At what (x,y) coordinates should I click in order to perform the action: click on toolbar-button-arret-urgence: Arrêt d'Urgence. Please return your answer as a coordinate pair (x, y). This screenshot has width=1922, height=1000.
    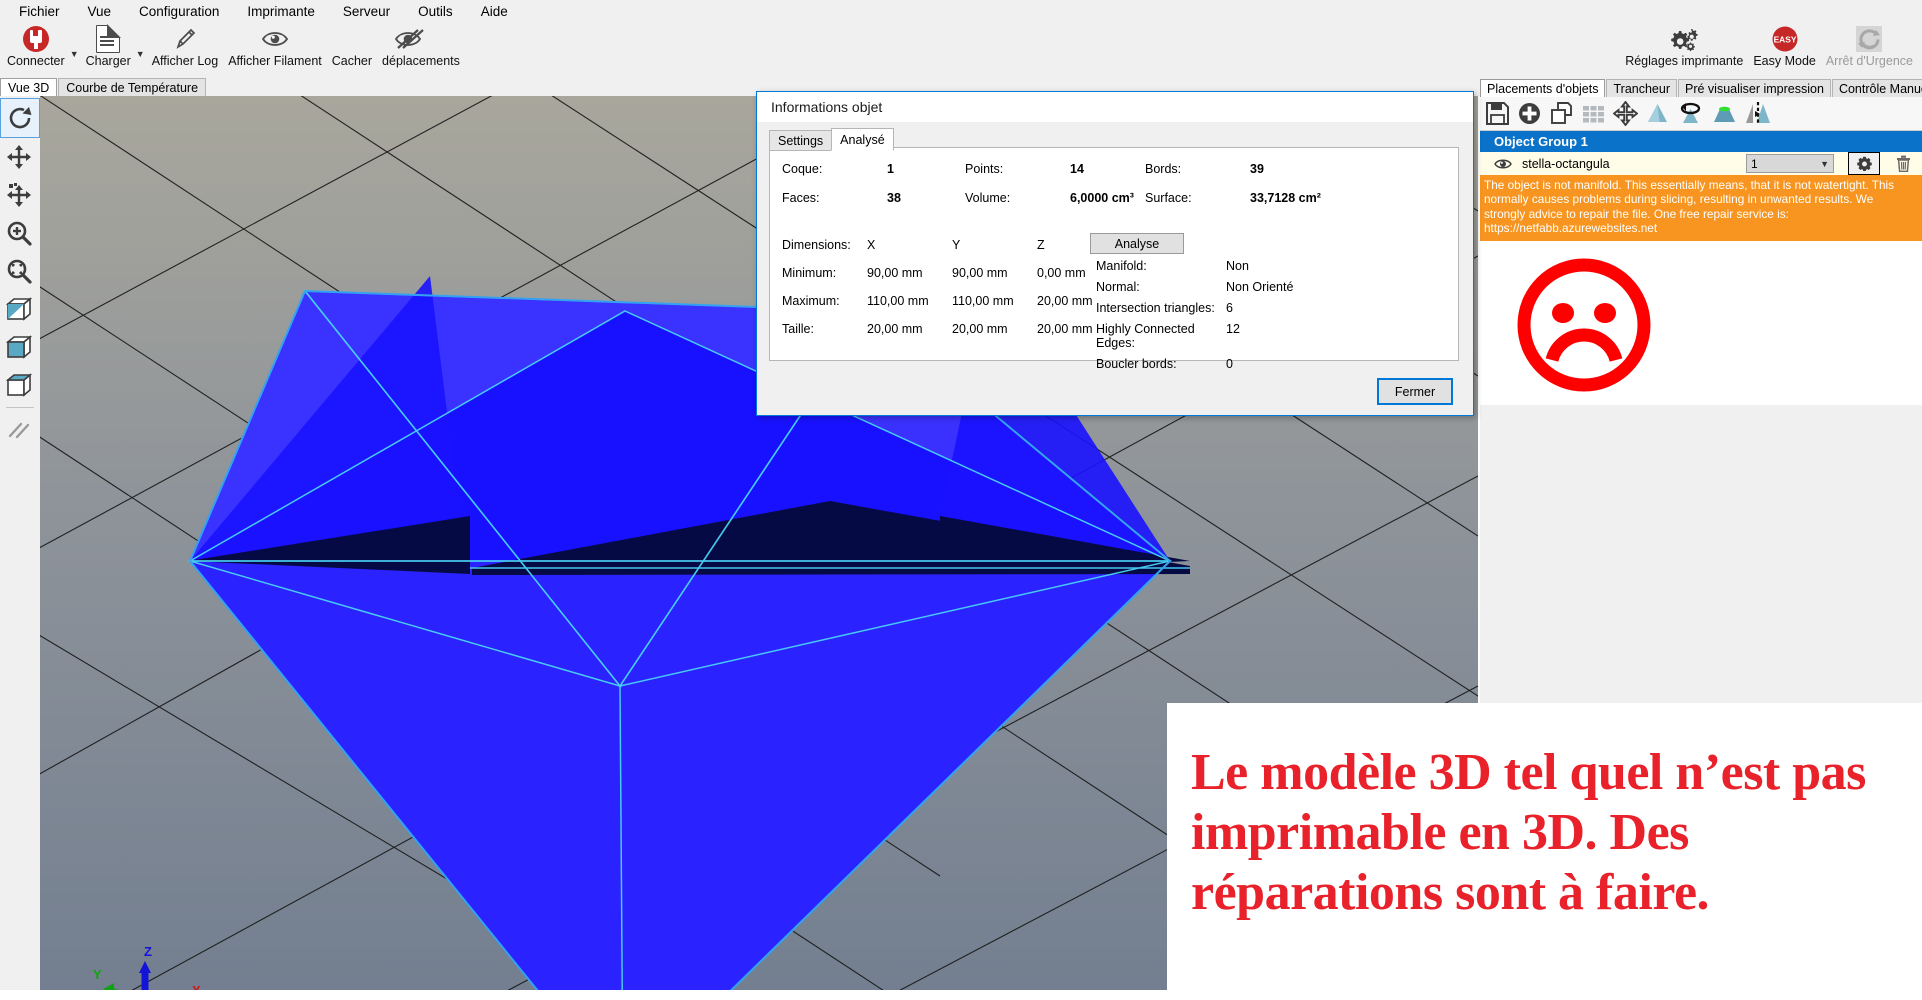
    Looking at the image, I should click on (1869, 46).